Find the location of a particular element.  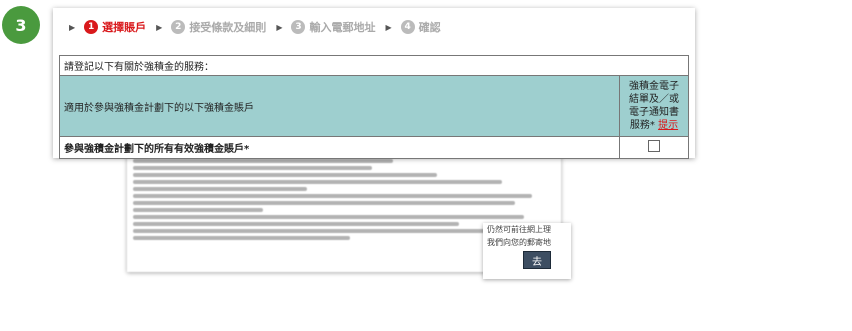

step-number: 4 is located at coordinates (407, 27).